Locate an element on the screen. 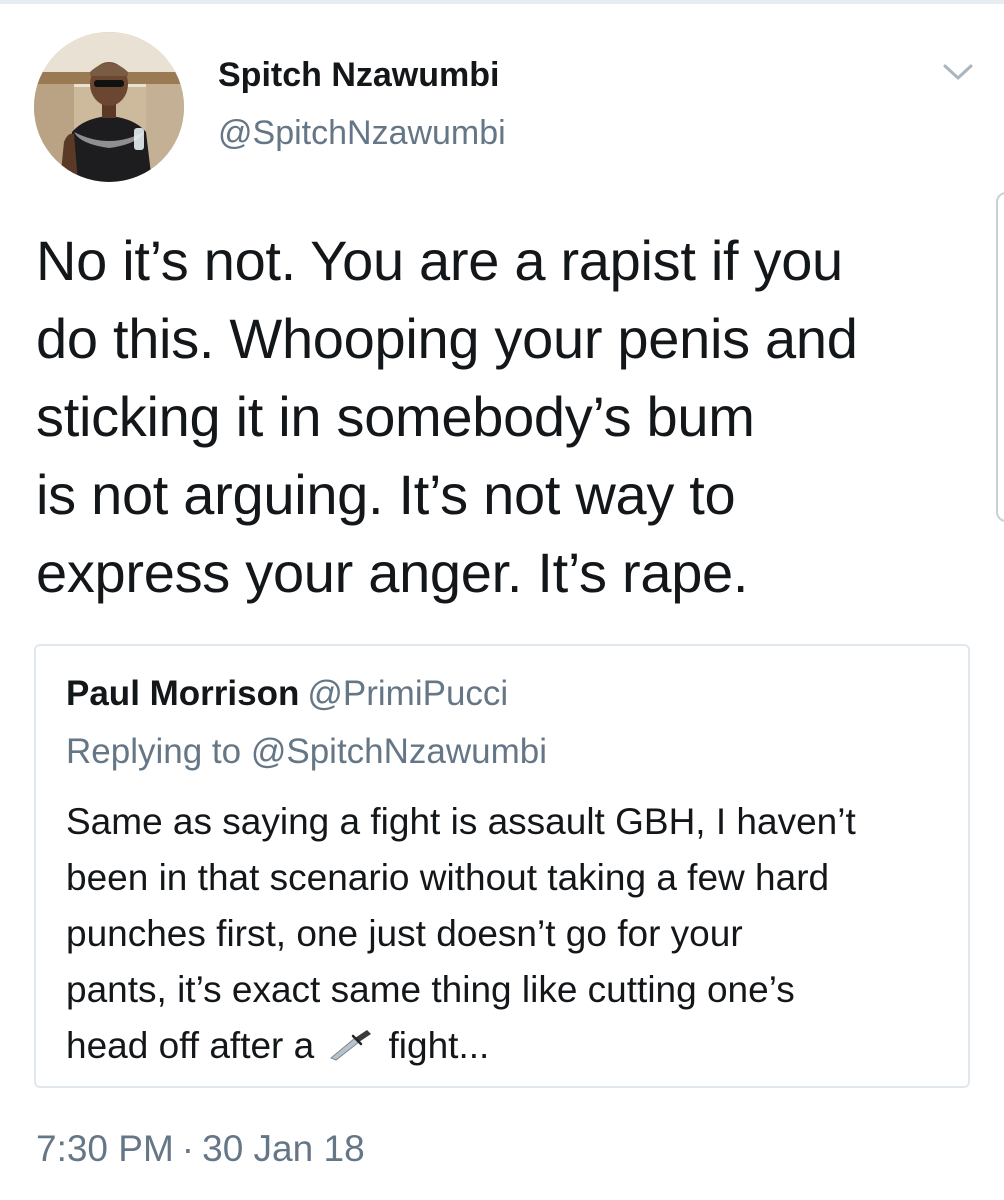 The height and width of the screenshot is (1200, 1004). quoted-replying-to: Replying to @SpitchNzawumbi is located at coordinates (307, 751).